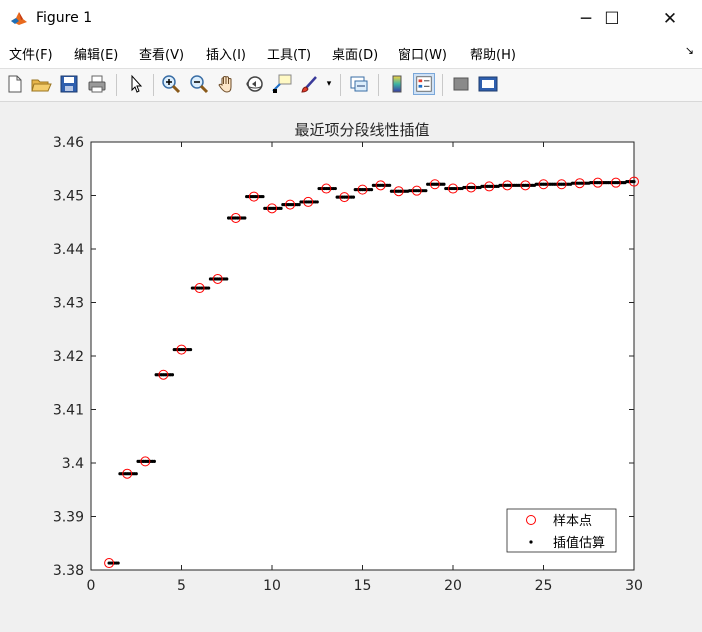  I want to click on y-tick-label: 3.41, so click(68, 411).